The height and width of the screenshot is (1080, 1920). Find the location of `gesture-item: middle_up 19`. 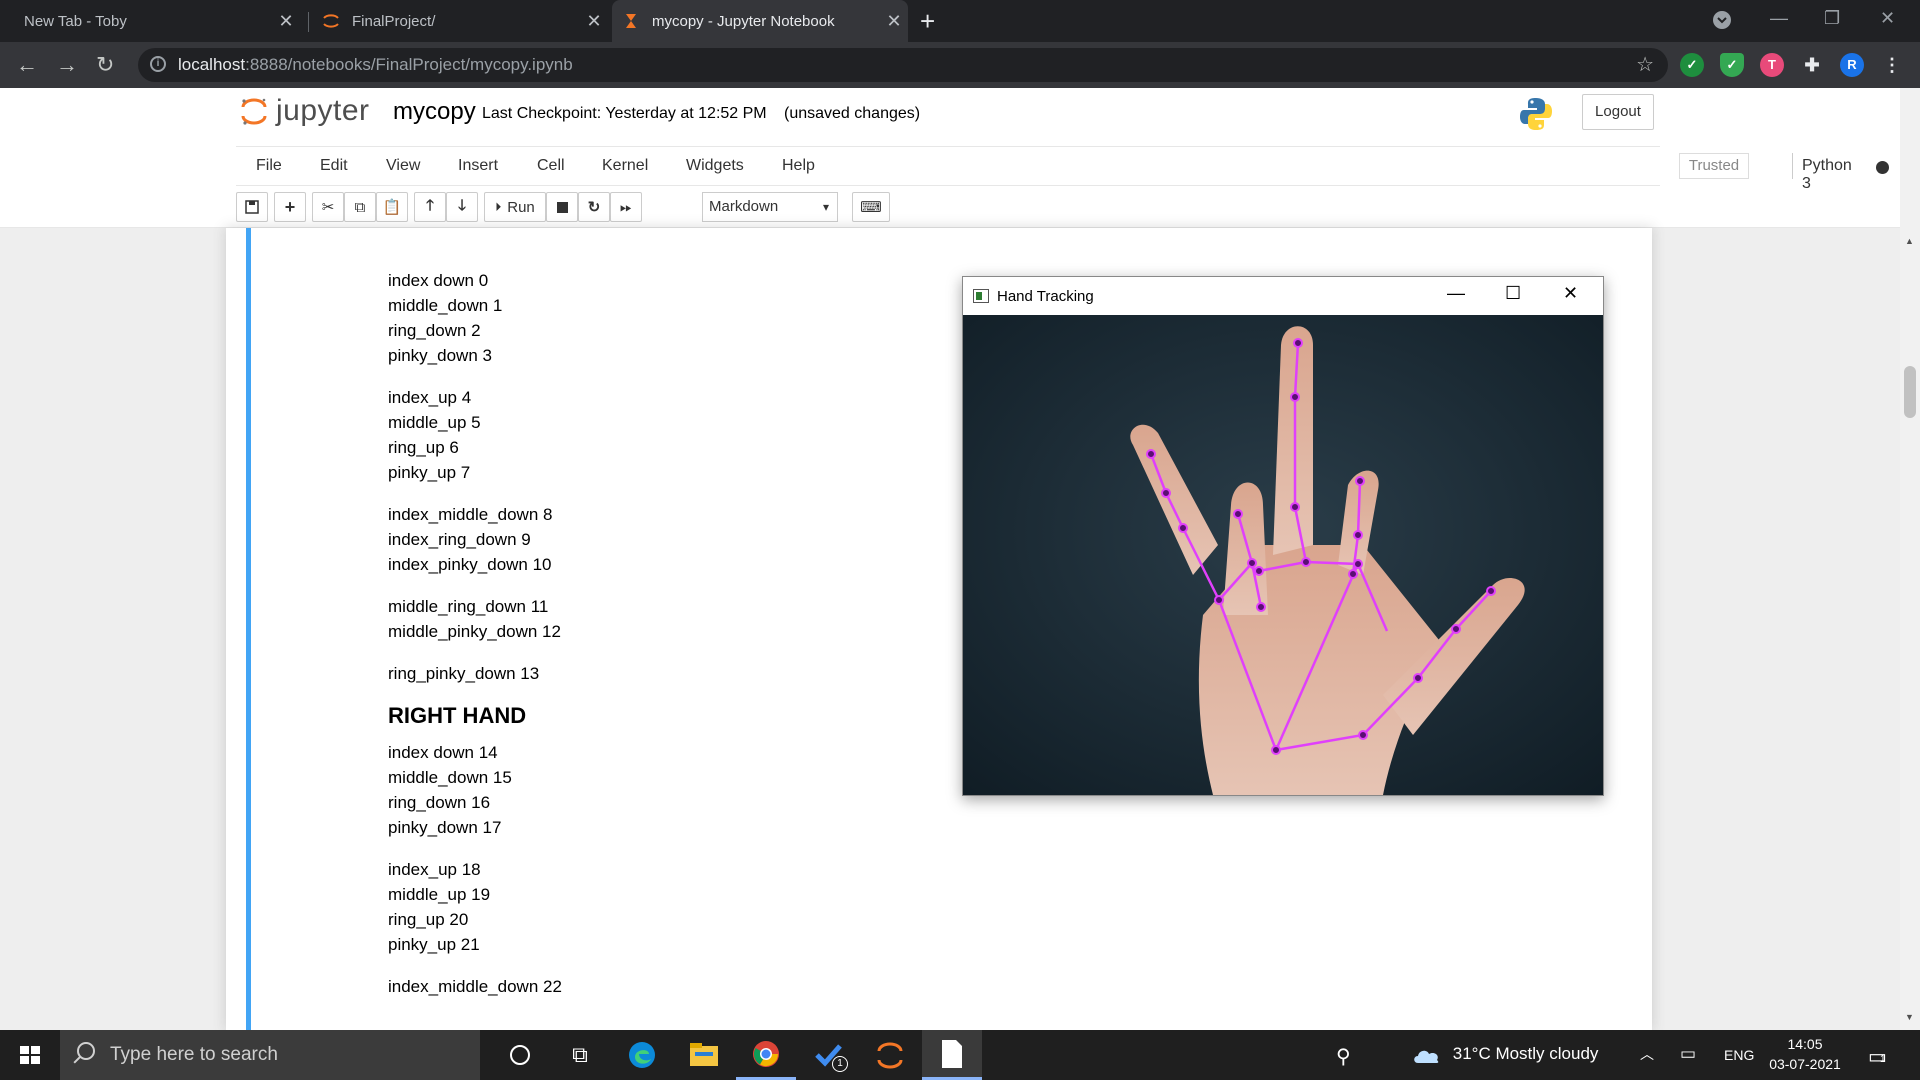

gesture-item: middle_up 19 is located at coordinates (439, 894).